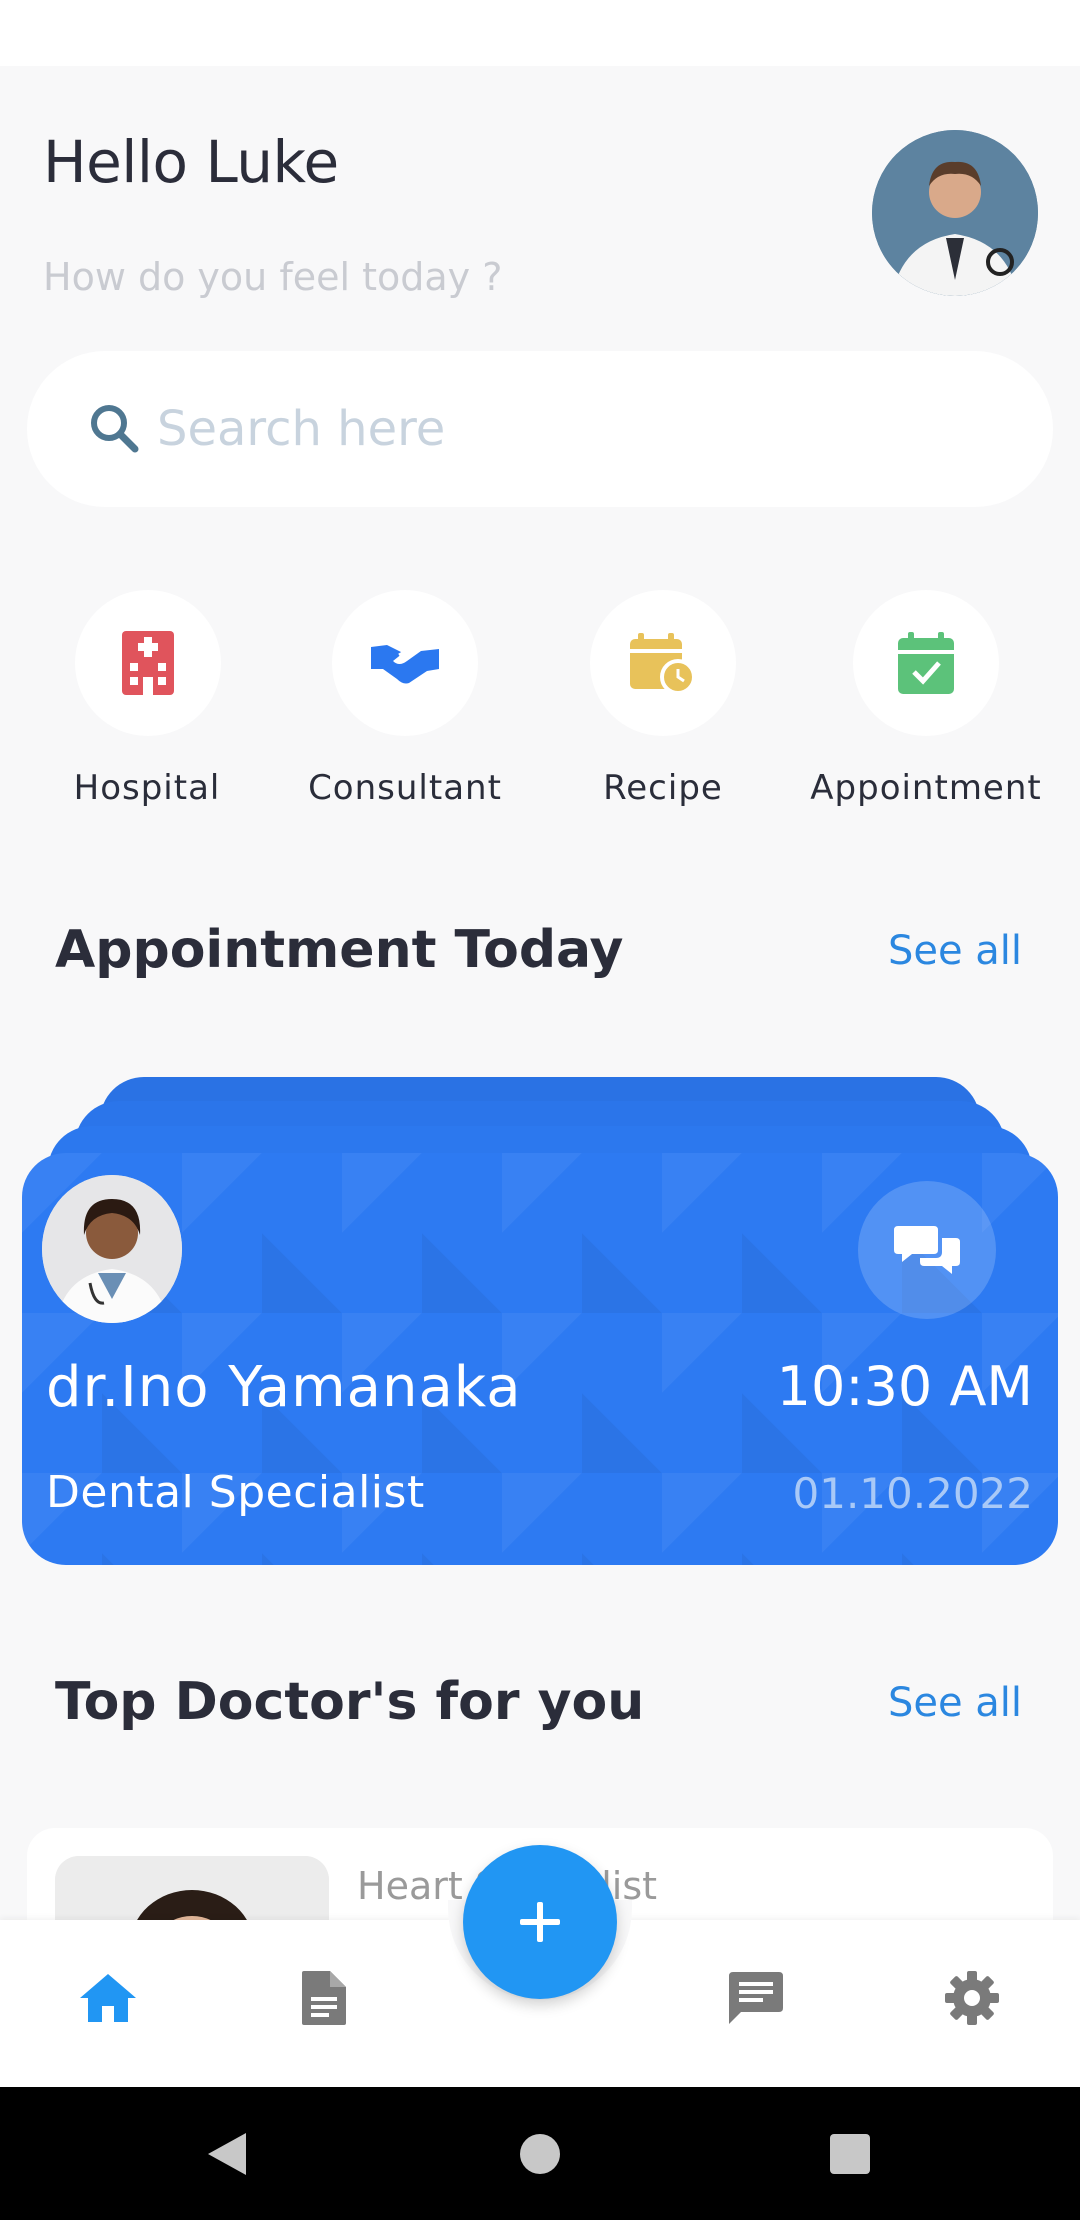  Describe the element at coordinates (191, 162) in the screenshot. I see `greeting-title: Hello Luke` at that location.